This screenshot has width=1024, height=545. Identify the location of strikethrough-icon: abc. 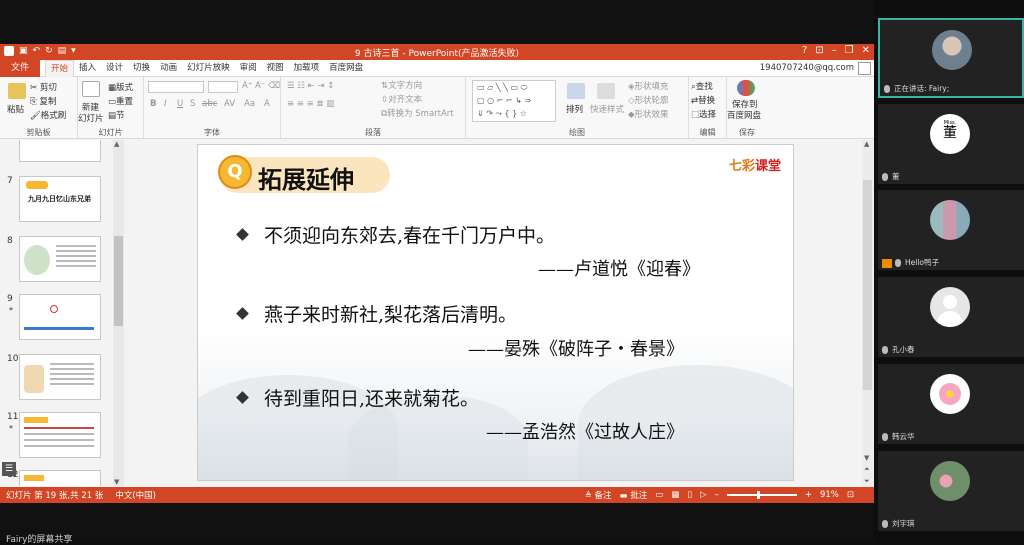
(209, 104).